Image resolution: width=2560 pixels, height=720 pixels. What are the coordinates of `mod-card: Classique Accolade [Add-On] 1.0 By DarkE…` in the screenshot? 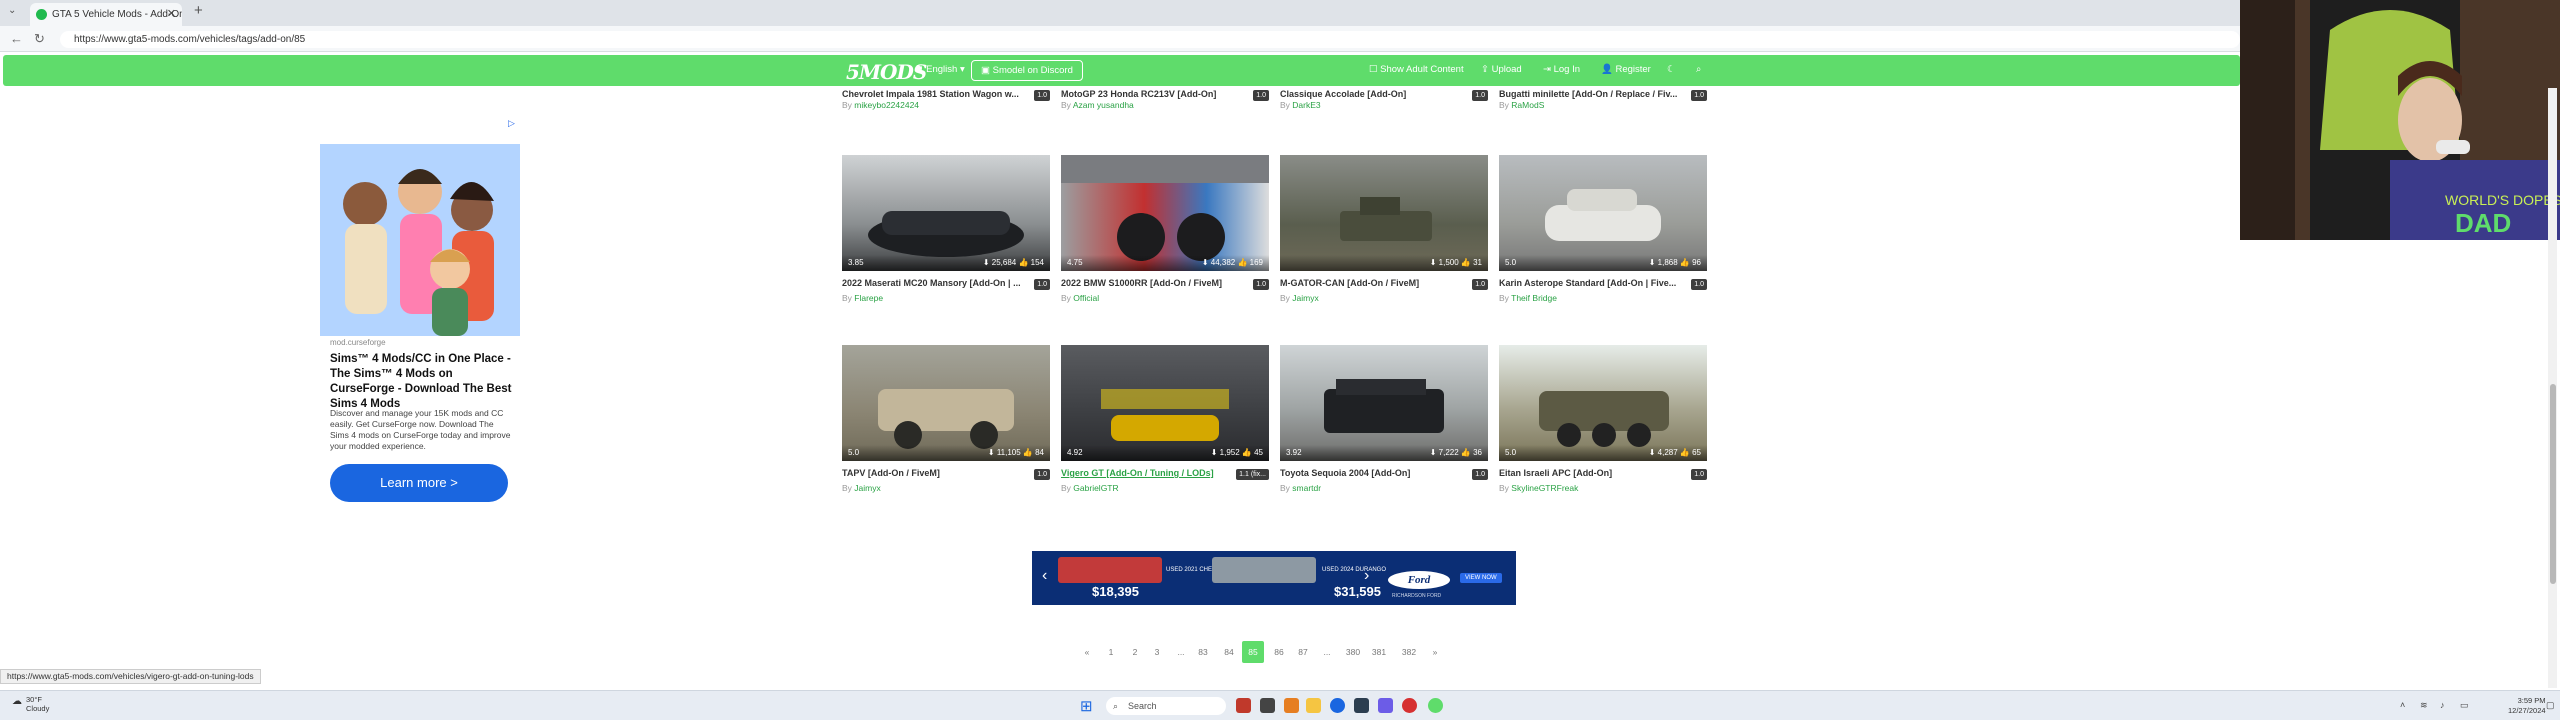 It's located at (1384, 100).